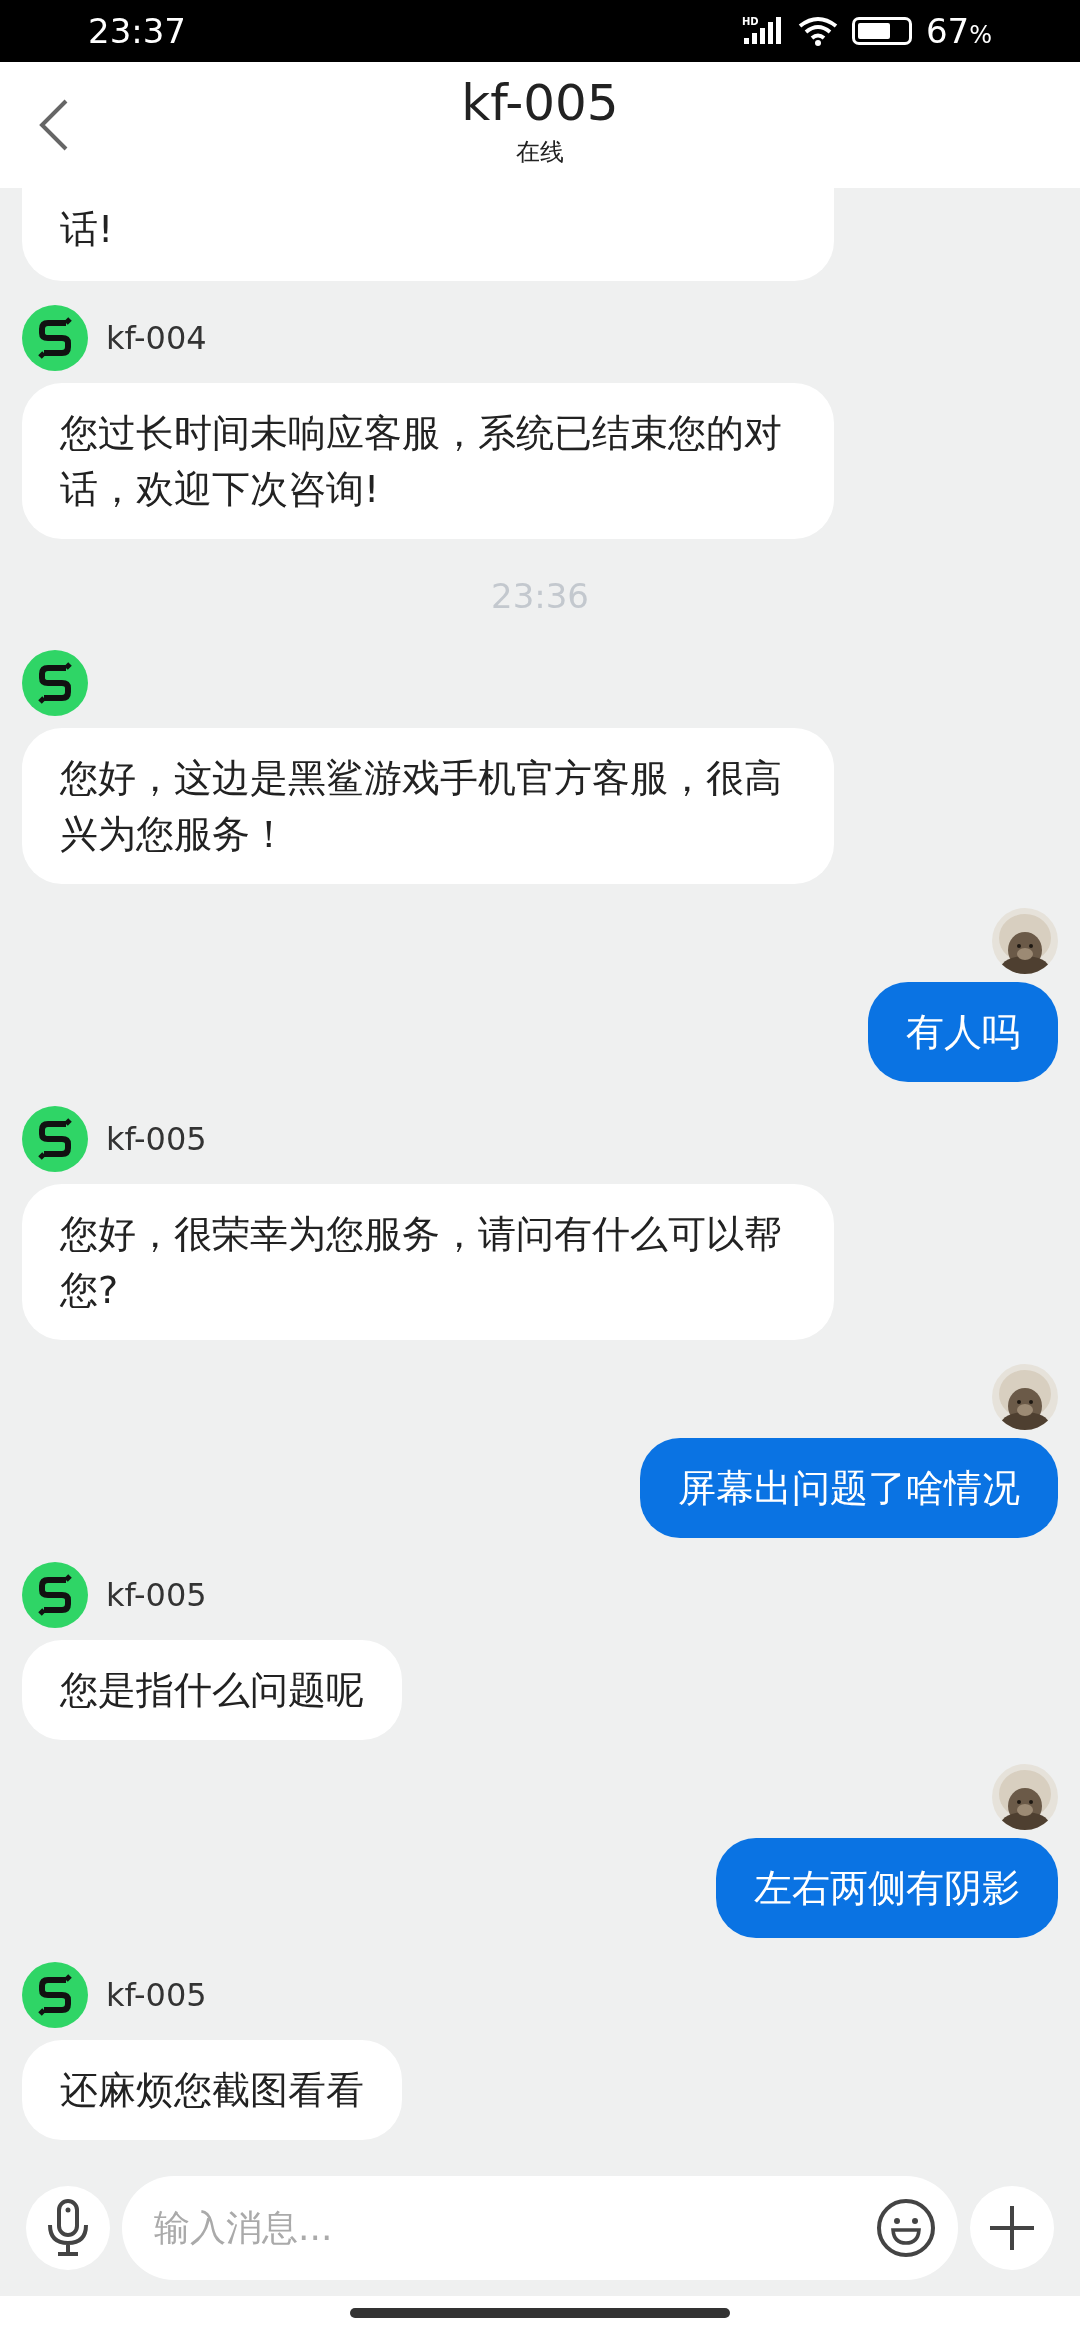 This screenshot has height=2340, width=1080. Describe the element at coordinates (428, 234) in the screenshot. I see `message-bubble: 话!` at that location.